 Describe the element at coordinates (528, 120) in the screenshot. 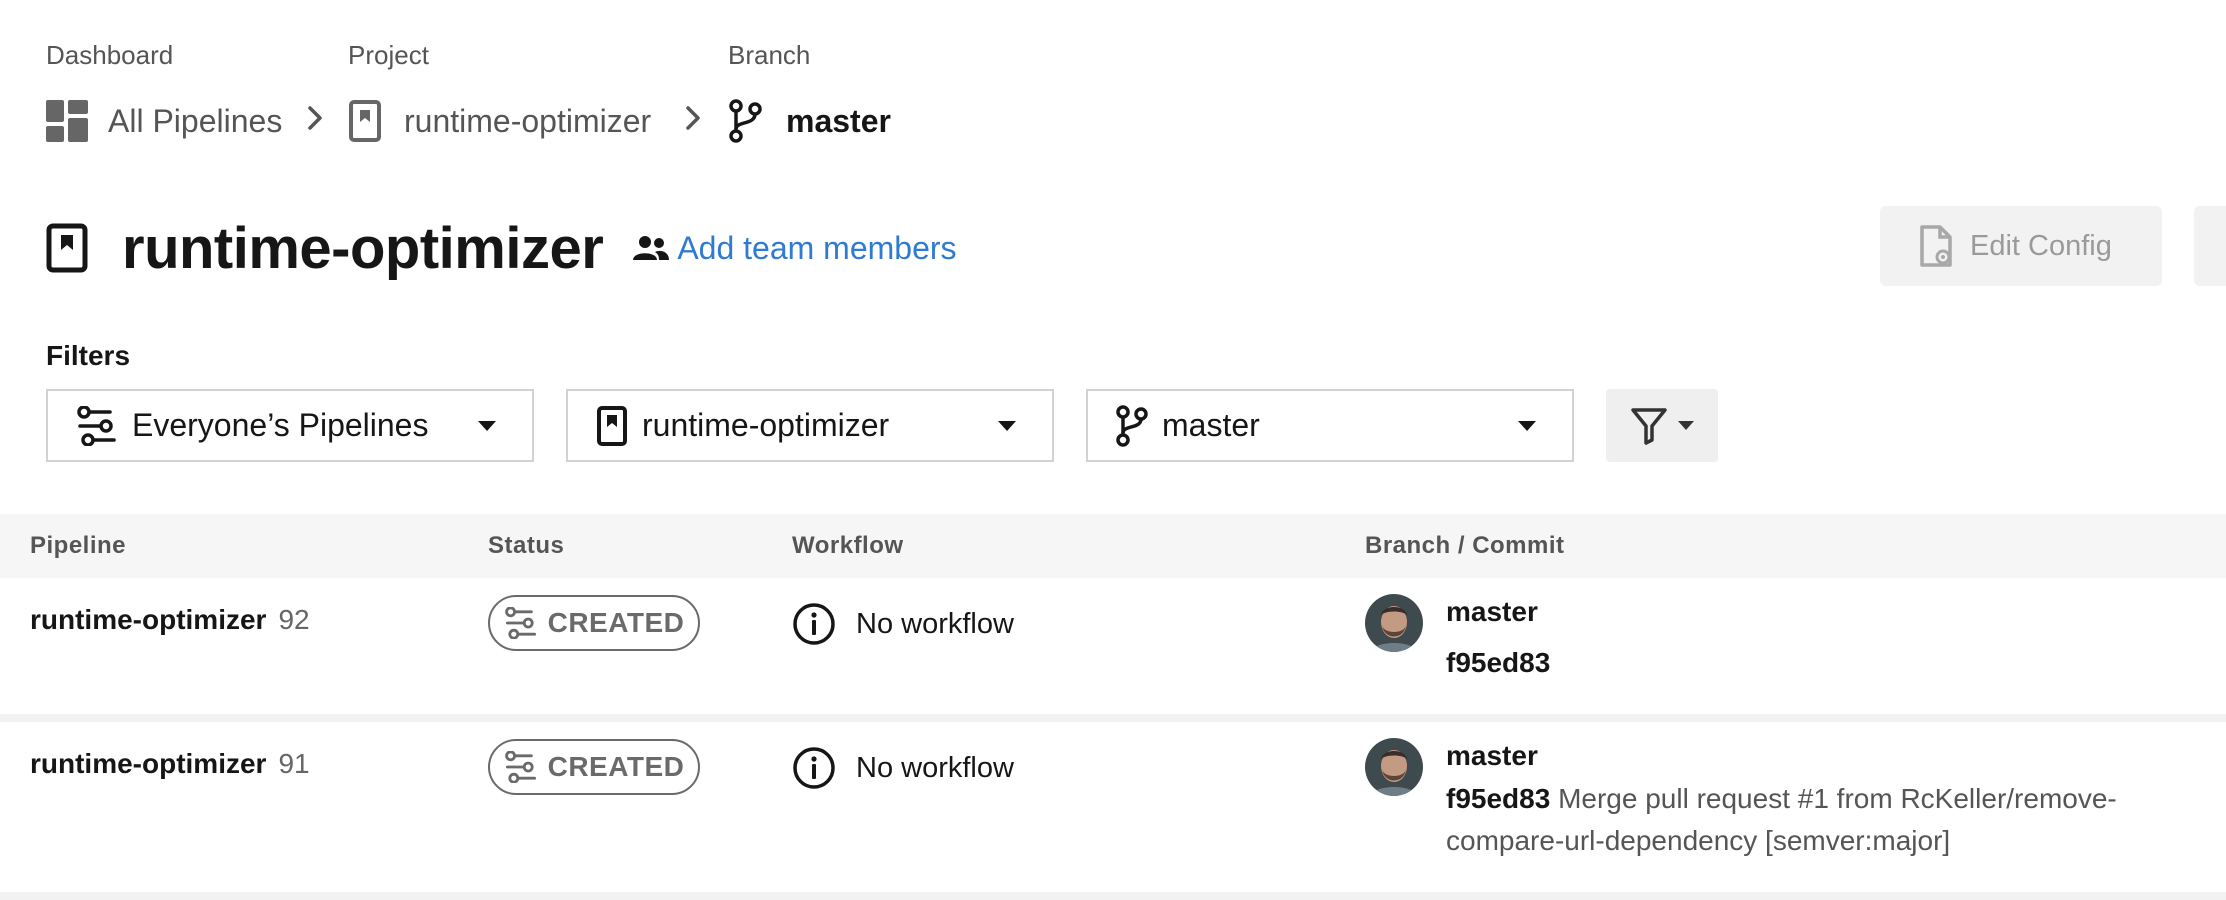

I see `project-text: runtime-optimizer` at that location.